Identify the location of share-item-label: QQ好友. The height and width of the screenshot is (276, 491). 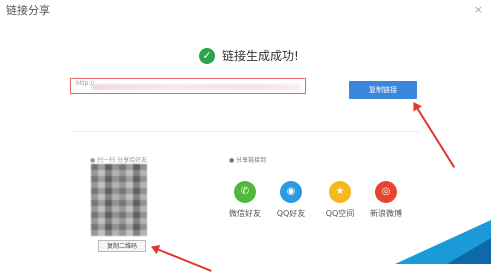
(291, 213).